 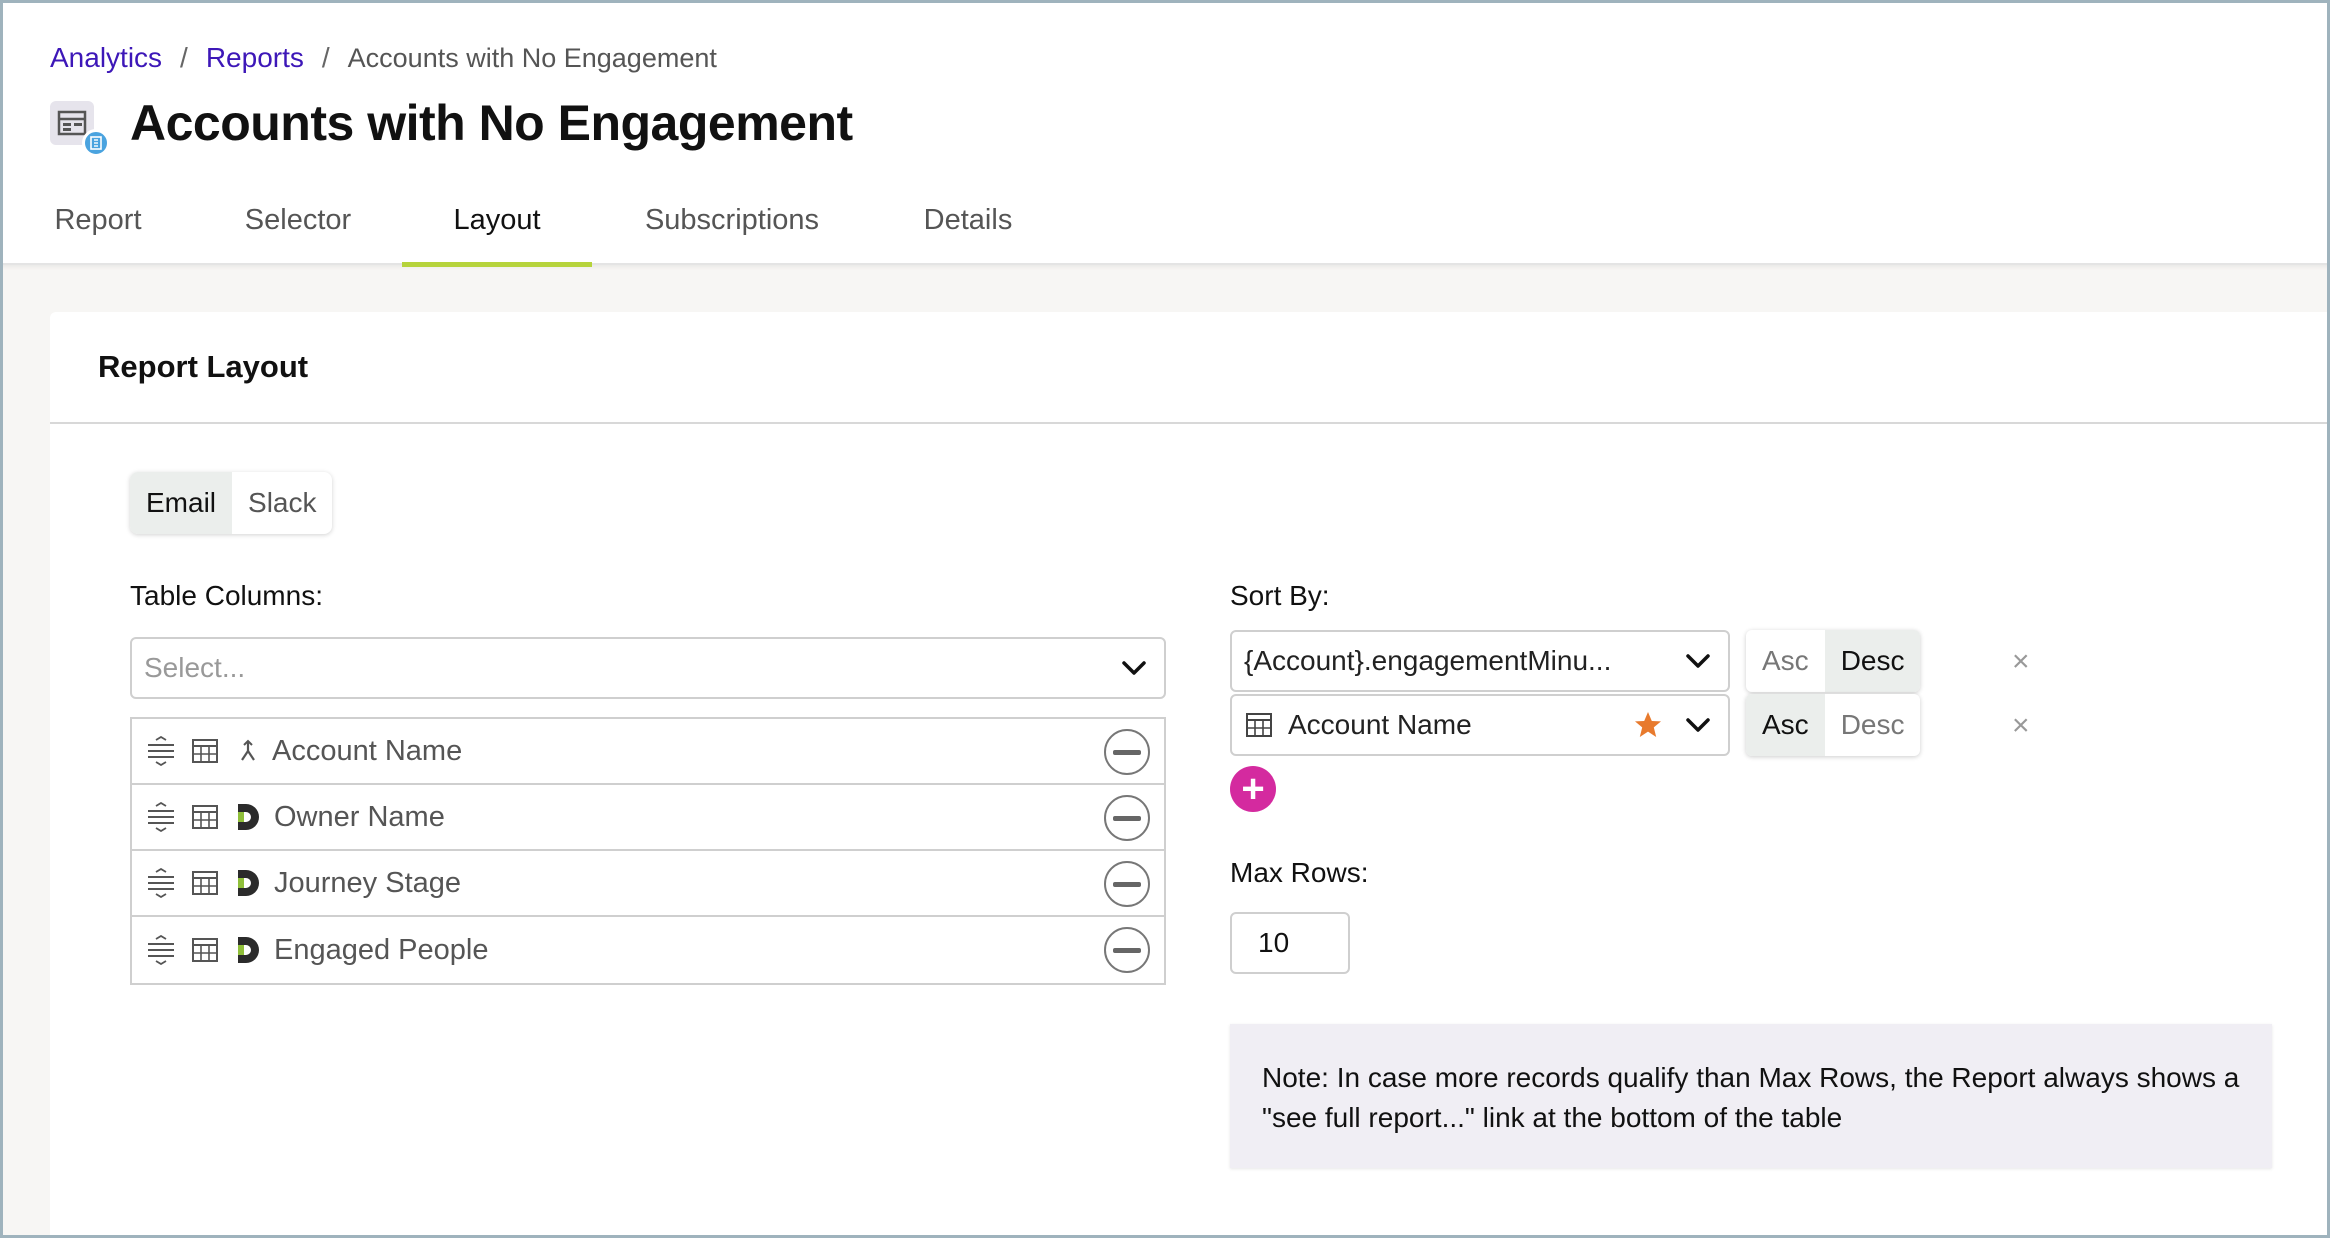 I want to click on column-name: Engaged People, so click(x=381, y=949).